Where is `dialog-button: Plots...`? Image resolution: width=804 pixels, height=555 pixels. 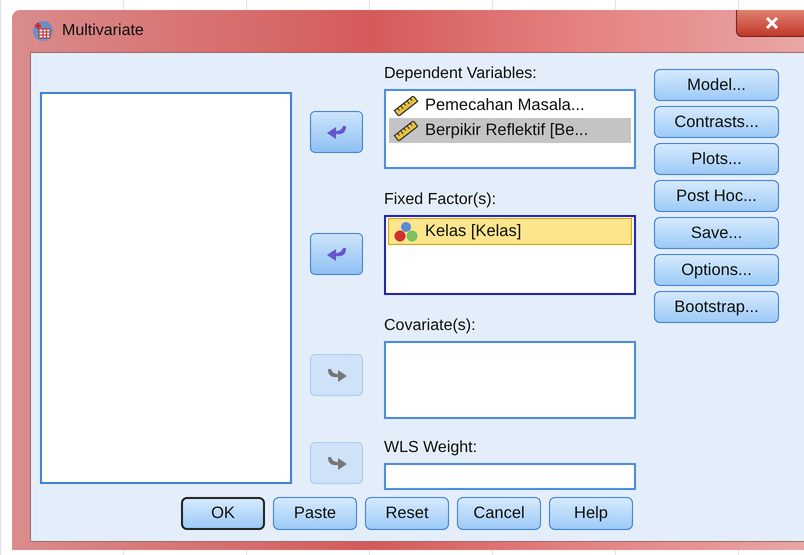
dialog-button: Plots... is located at coordinates (716, 159).